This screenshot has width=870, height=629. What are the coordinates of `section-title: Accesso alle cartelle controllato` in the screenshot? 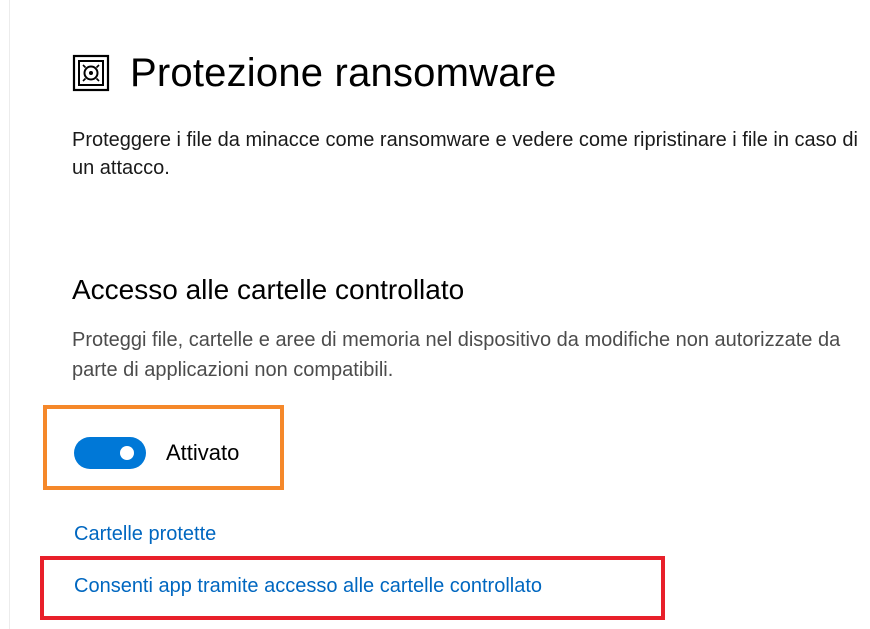 It's located at (268, 289).